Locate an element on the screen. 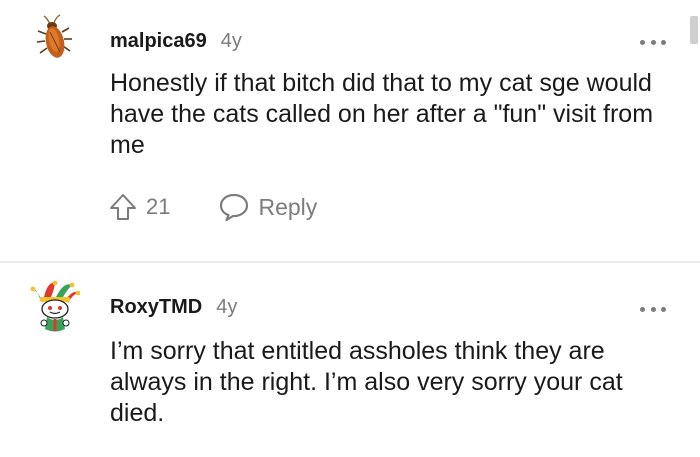 This screenshot has width=700, height=457. comment-actions: 21 Reply is located at coordinates (212, 207).